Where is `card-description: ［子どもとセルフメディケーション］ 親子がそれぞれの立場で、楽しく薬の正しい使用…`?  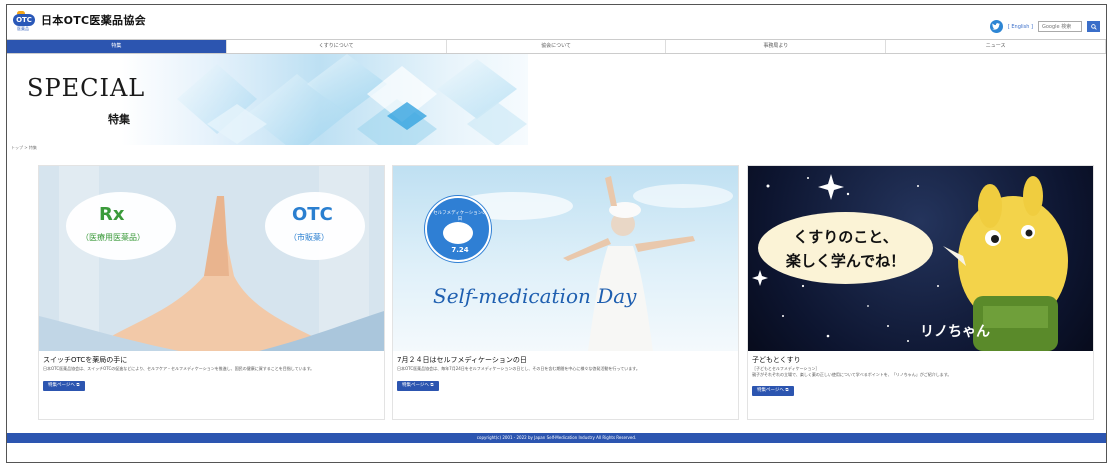 card-description: ［子どもとセルフメディケーション］ 親子がそれぞれの立場で、楽しく薬の正しい使用… is located at coordinates (852, 371).